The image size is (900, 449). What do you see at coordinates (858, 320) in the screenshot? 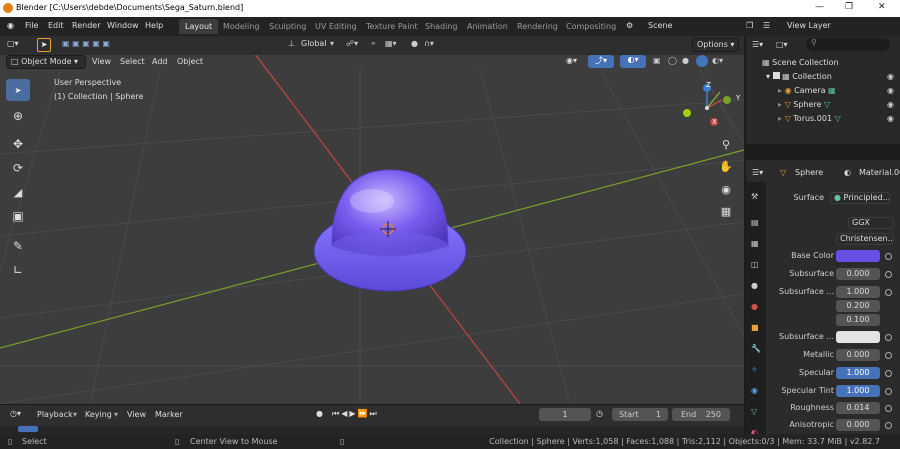
I see `subsurface-radius-z-field: 0.100` at bounding box center [858, 320].